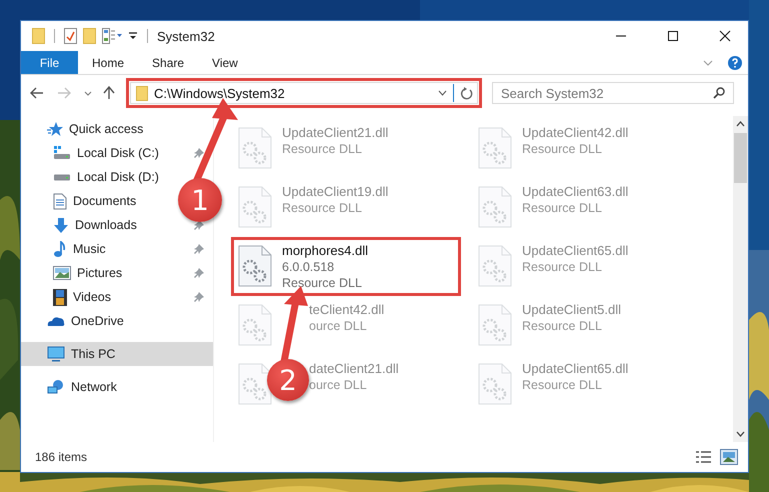 The height and width of the screenshot is (492, 769). Describe the element at coordinates (60, 201) in the screenshot. I see `document-icon` at that location.